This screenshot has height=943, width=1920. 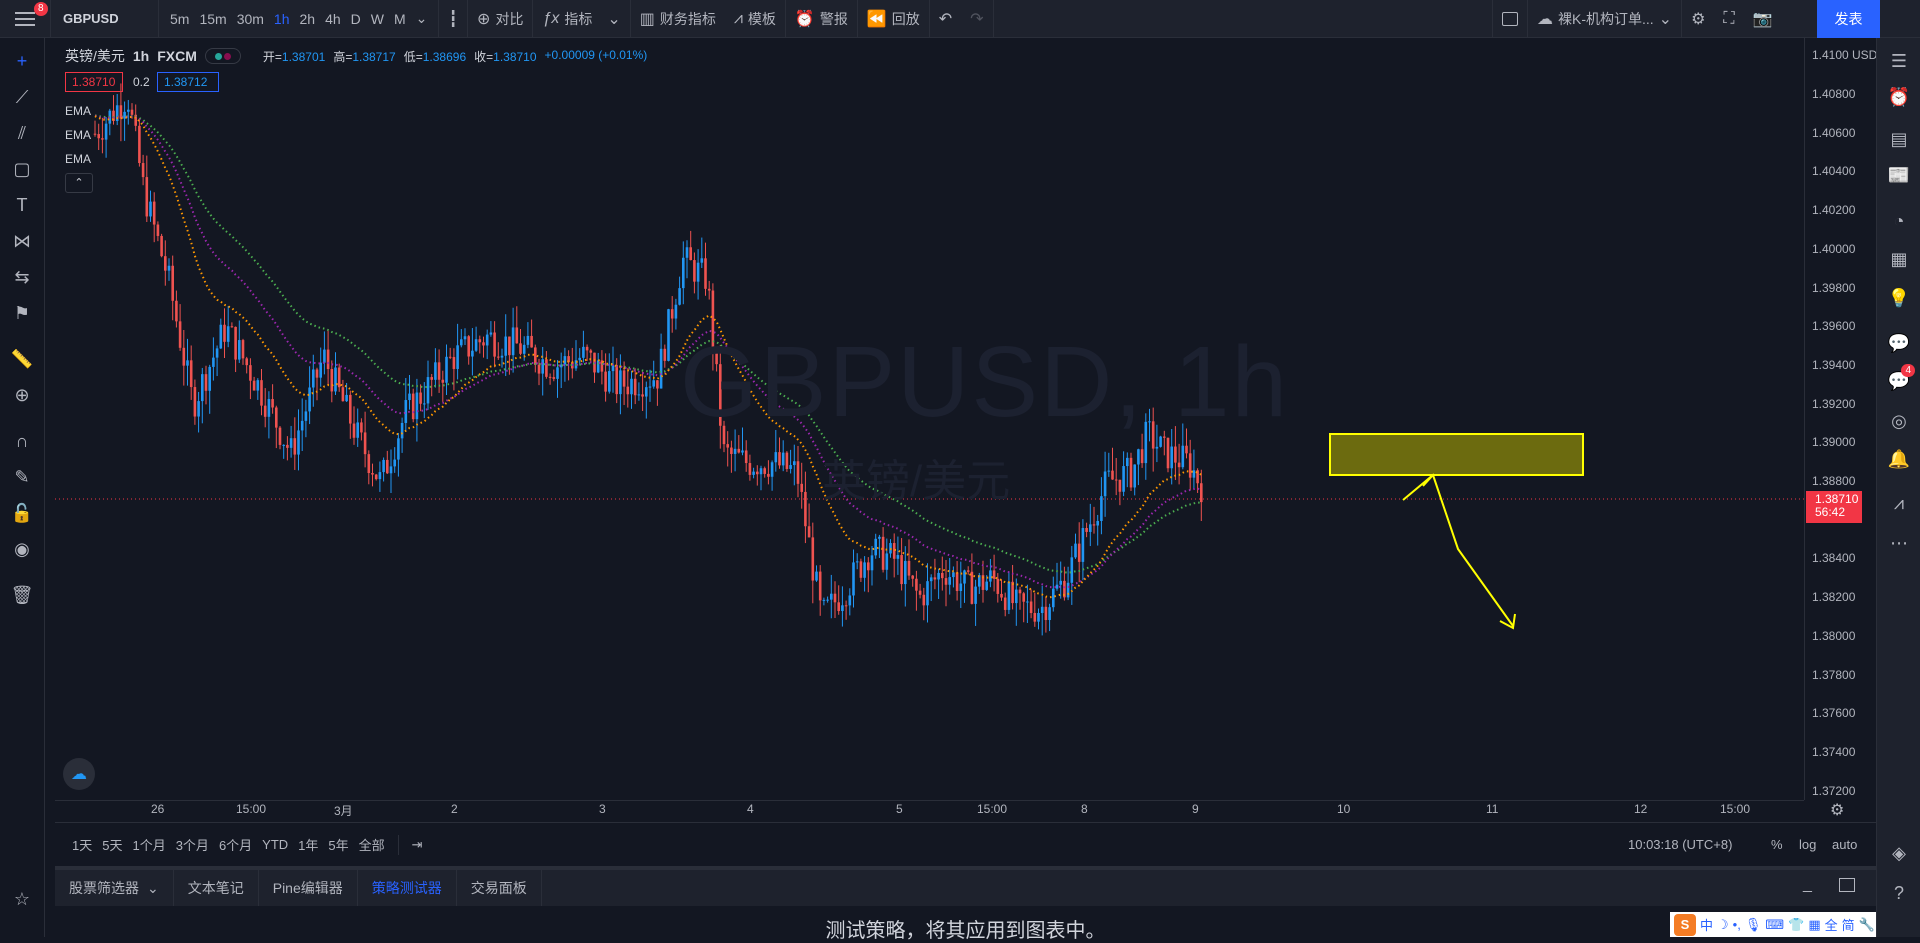 What do you see at coordinates (1847, 885) in the screenshot?
I see `maximize-panel-icon` at bounding box center [1847, 885].